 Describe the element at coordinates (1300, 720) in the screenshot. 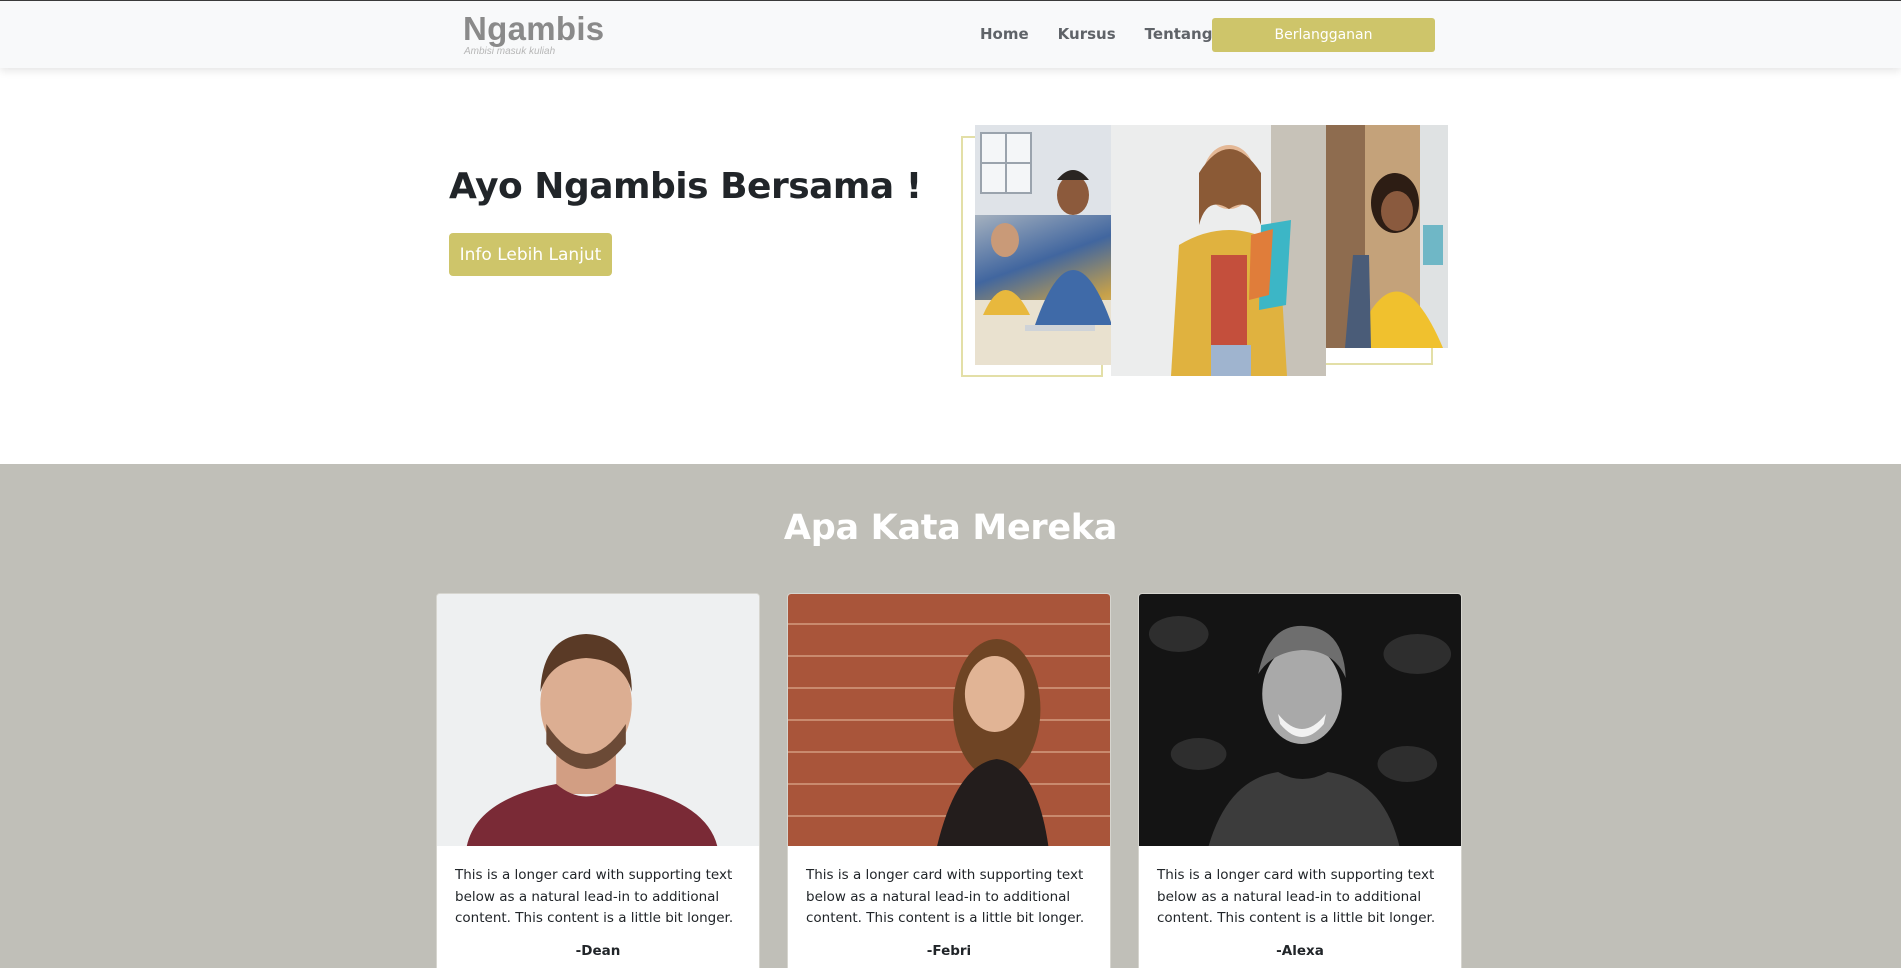

I see `testimonial-photo-alexa` at that location.